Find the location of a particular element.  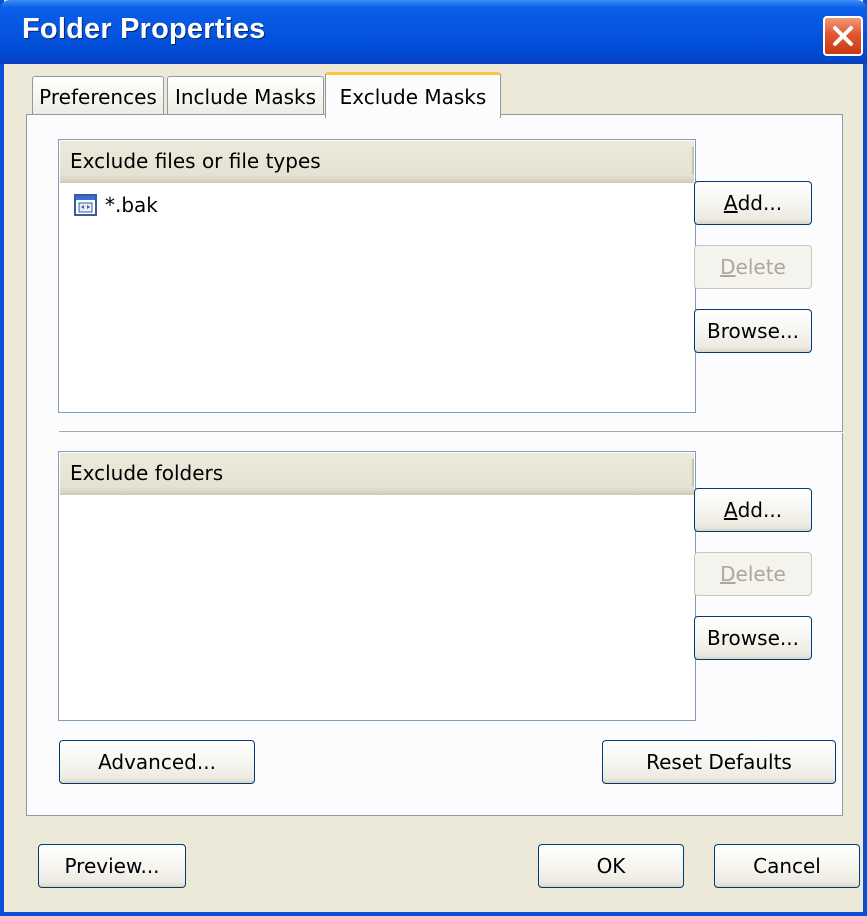

folders-delete-button: Delete is located at coordinates (753, 574).